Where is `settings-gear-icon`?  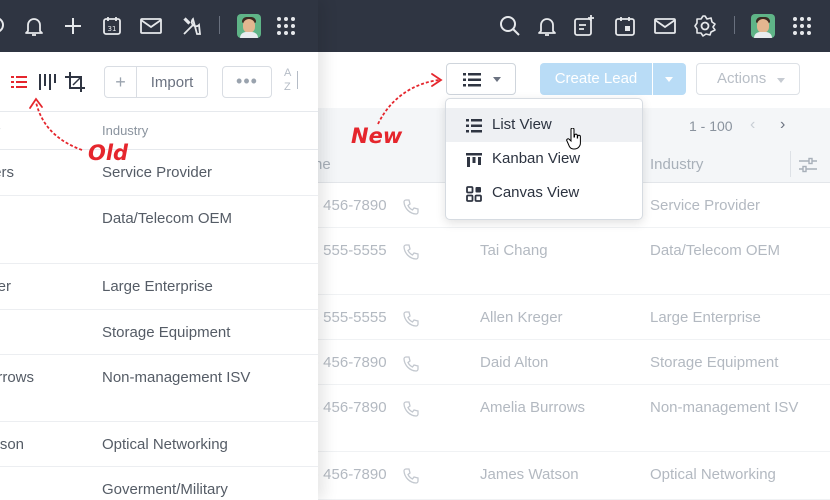 settings-gear-icon is located at coordinates (705, 26).